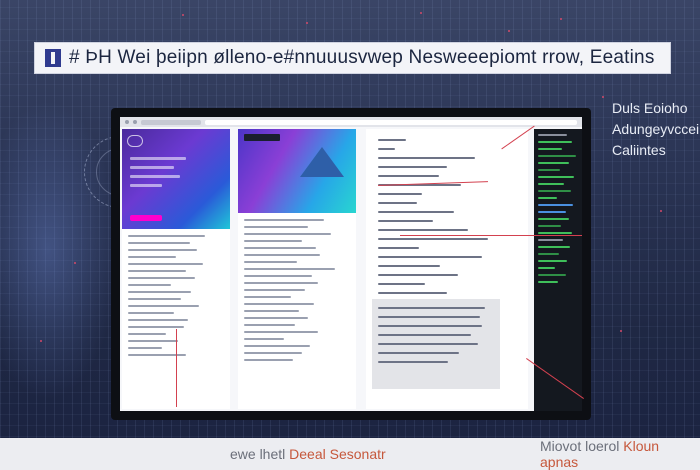 The height and width of the screenshot is (470, 700). Describe the element at coordinates (146, 218) in the screenshot. I see `hero-button` at that location.